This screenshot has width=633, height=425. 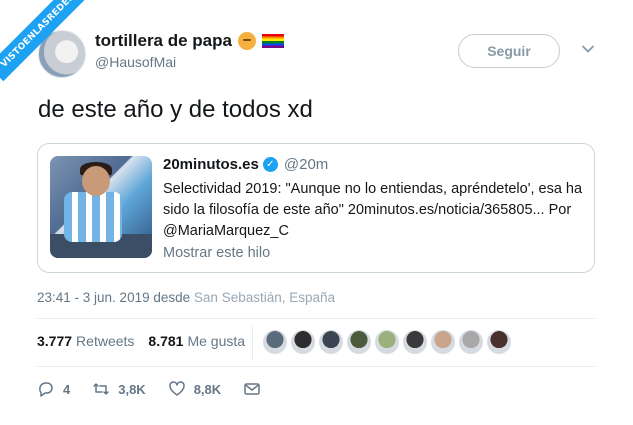 I want to click on quoted-tweet-header: 20minutos.es ✓ @20m, so click(x=245, y=164).